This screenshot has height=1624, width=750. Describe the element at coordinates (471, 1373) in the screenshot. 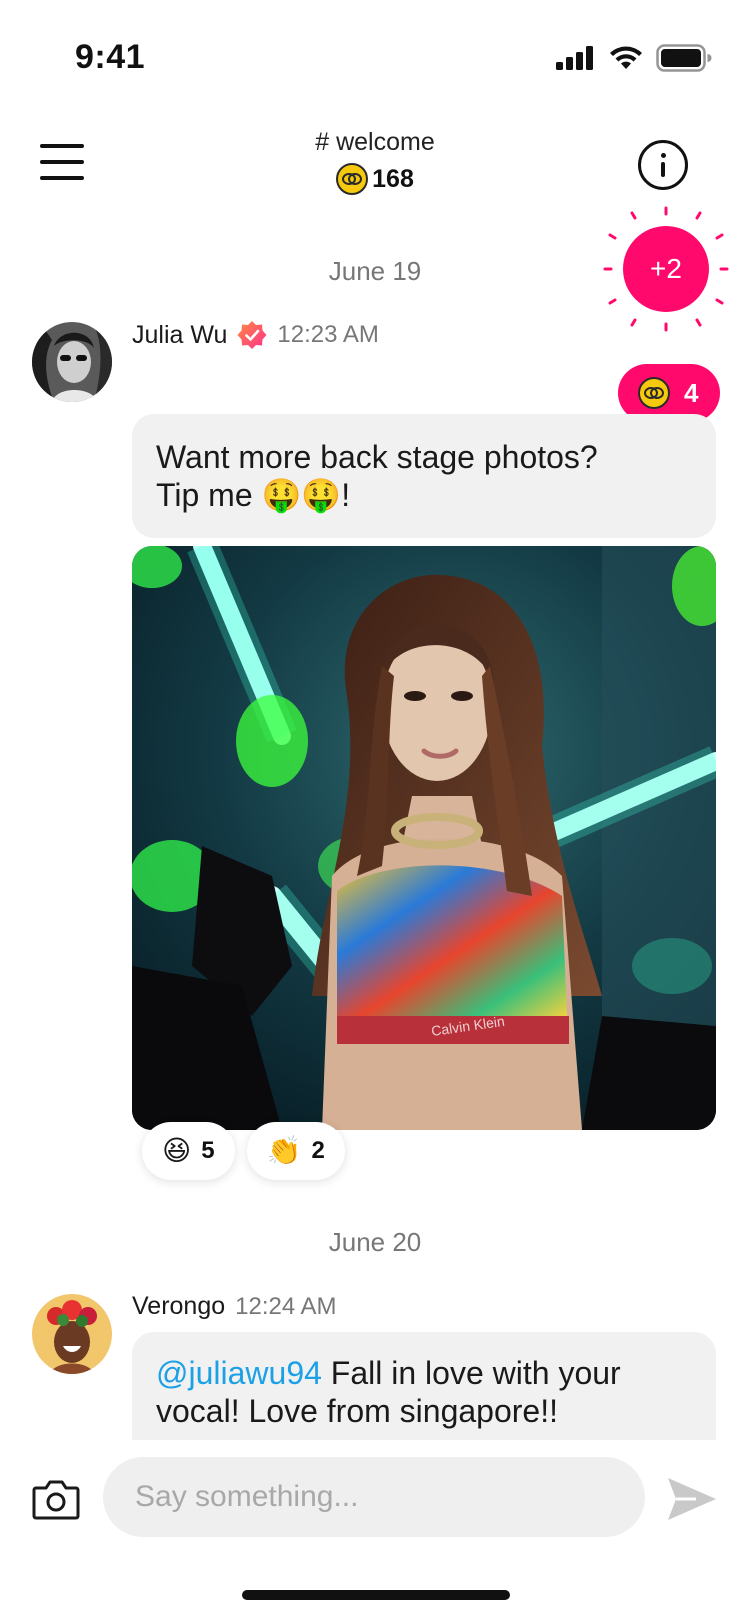

I see `message-text: Fall in love with your` at that location.